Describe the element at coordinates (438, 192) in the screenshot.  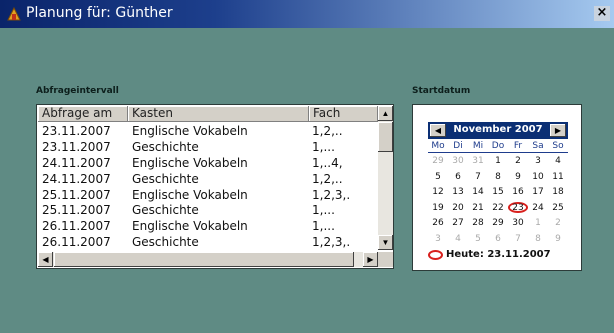
I see `calendar-day: 12` at that location.